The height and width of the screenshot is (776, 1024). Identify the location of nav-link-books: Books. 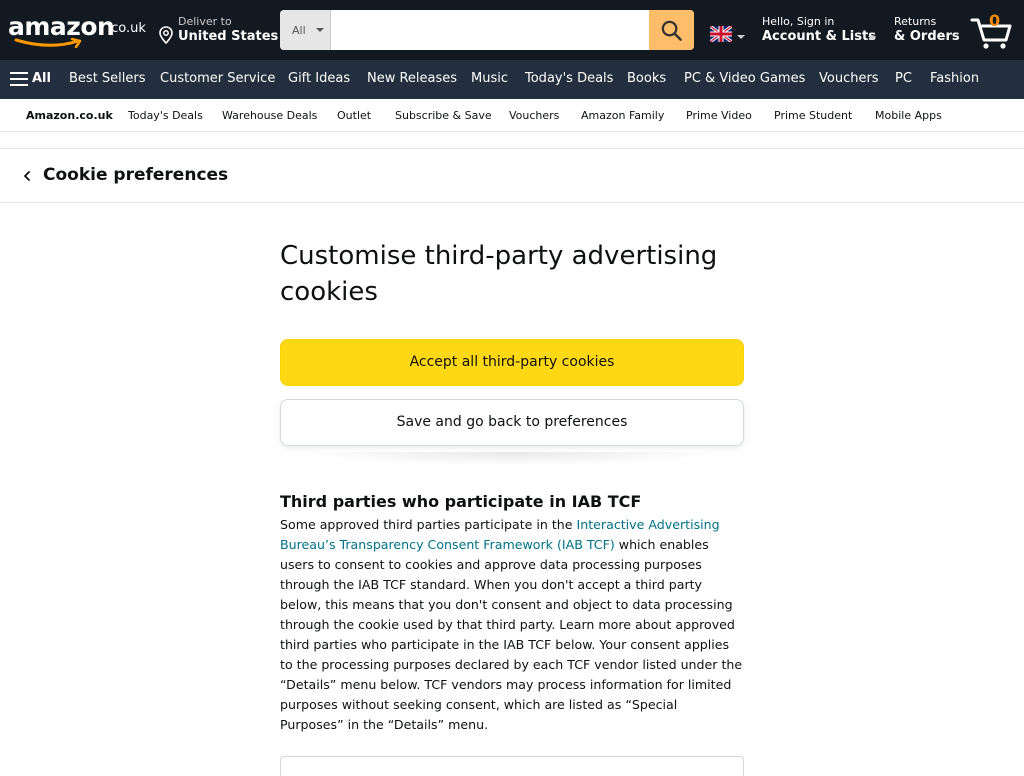
(646, 78).